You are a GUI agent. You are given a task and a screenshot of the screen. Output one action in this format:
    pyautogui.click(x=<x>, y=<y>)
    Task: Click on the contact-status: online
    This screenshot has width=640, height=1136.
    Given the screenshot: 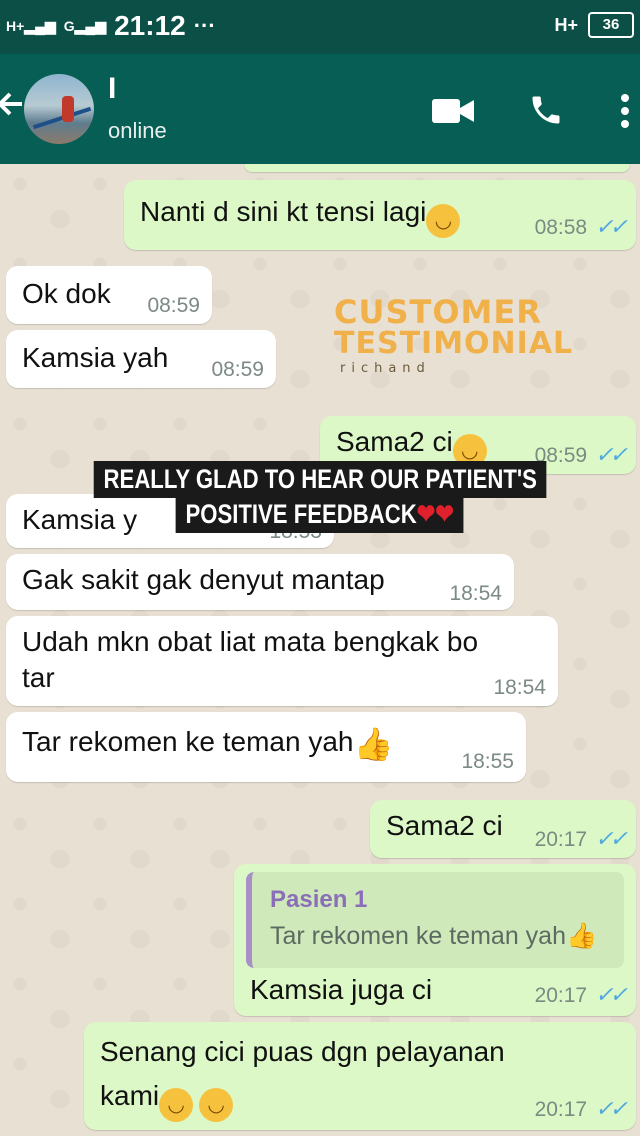 What is the action you would take?
    pyautogui.click(x=137, y=130)
    